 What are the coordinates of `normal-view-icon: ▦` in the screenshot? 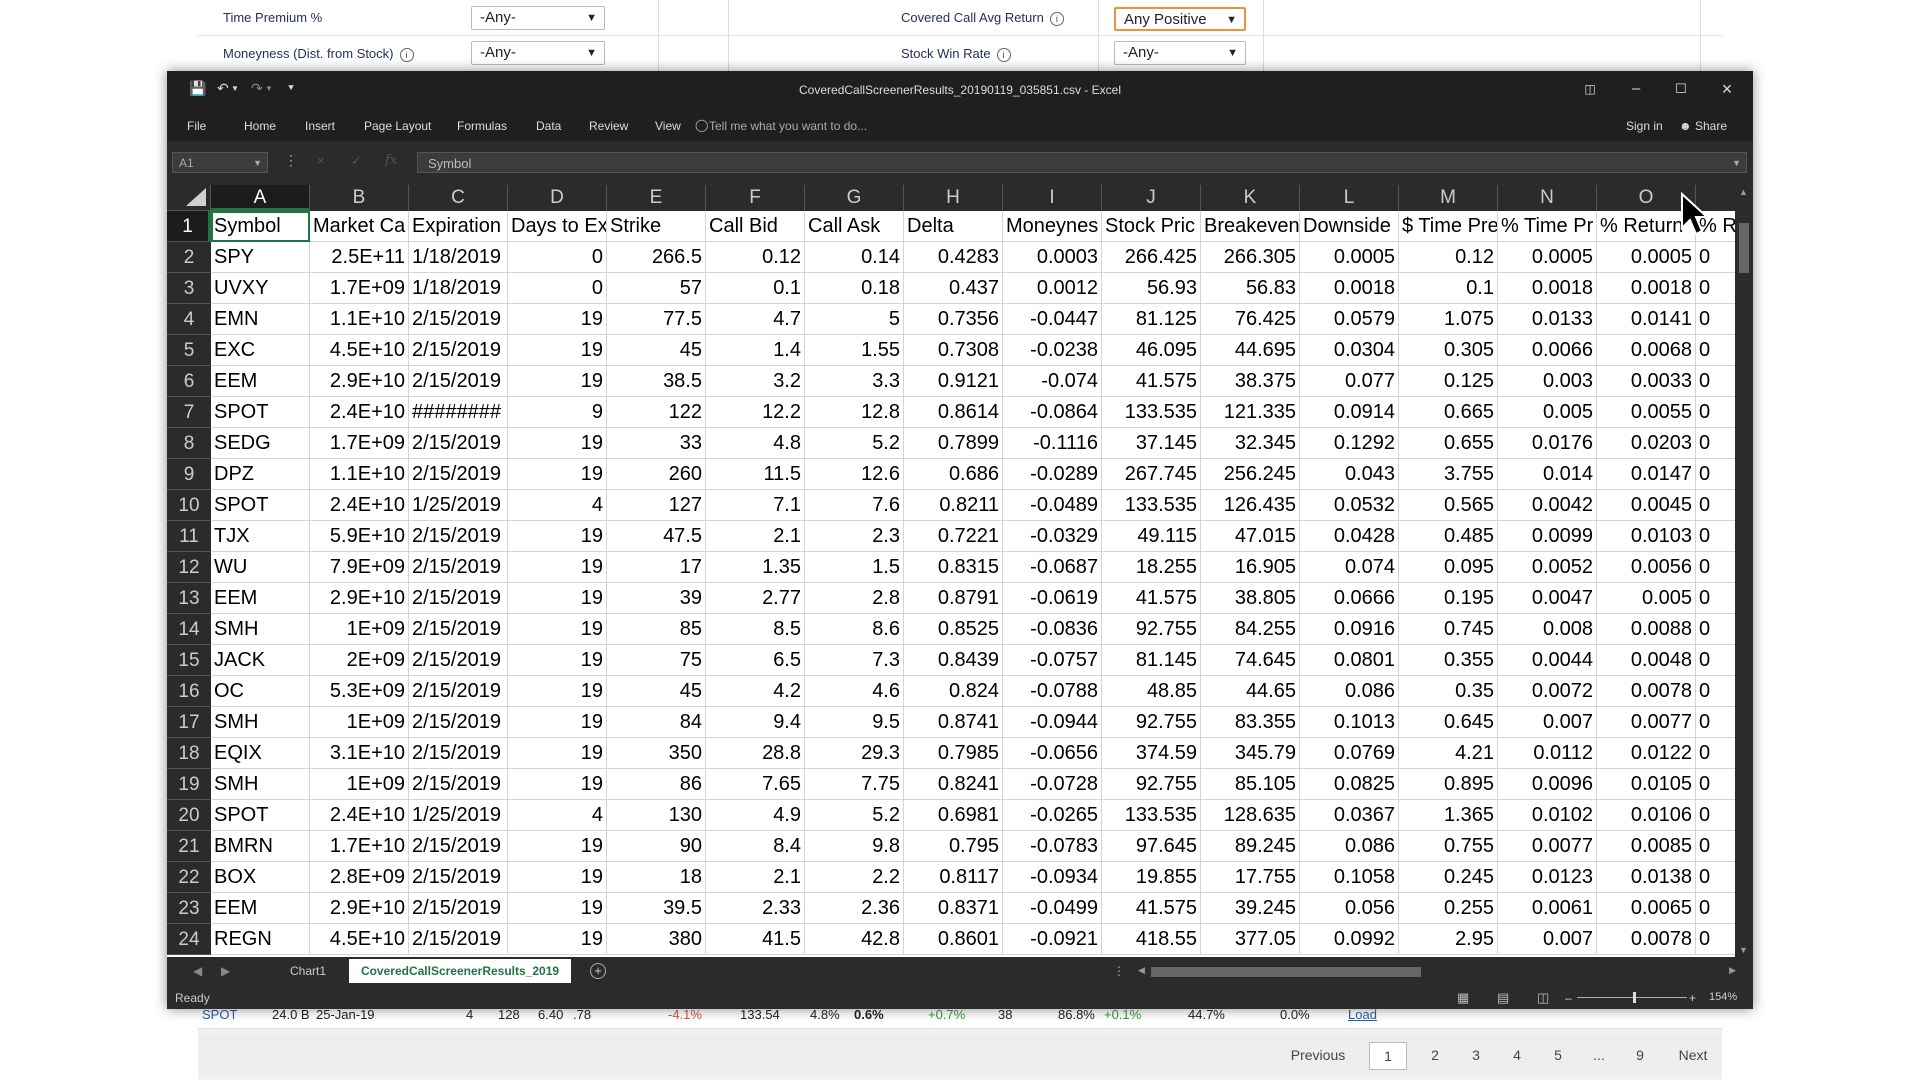 It's located at (1463, 998).